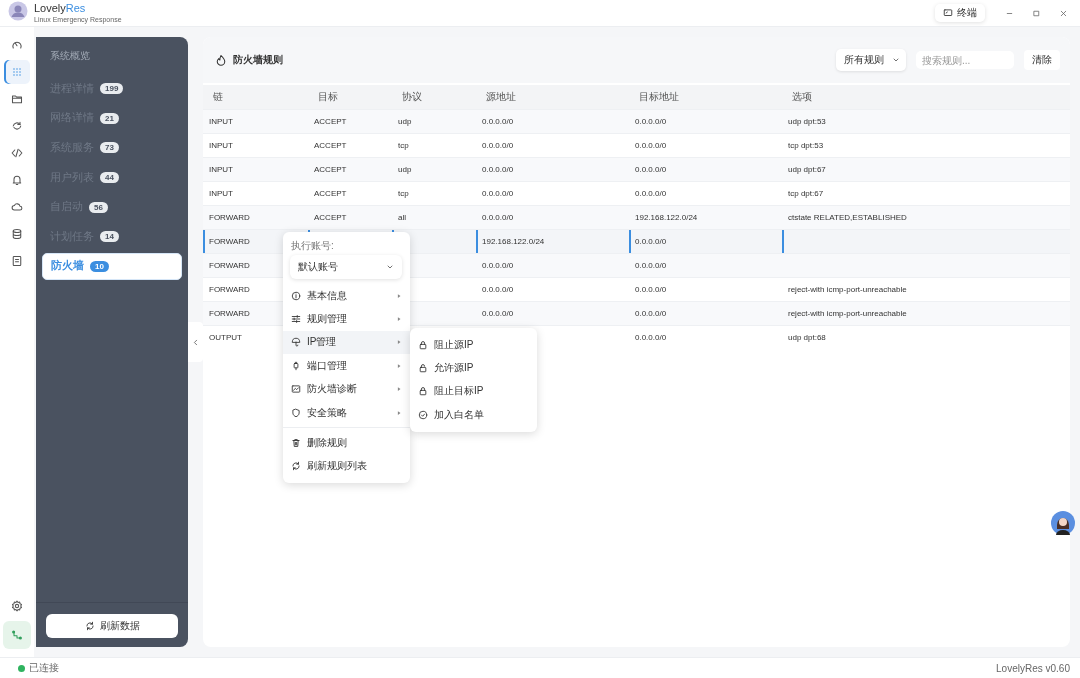 The image size is (1080, 678). Describe the element at coordinates (112, 626) in the screenshot. I see `refresh-button: 刷新数据` at that location.